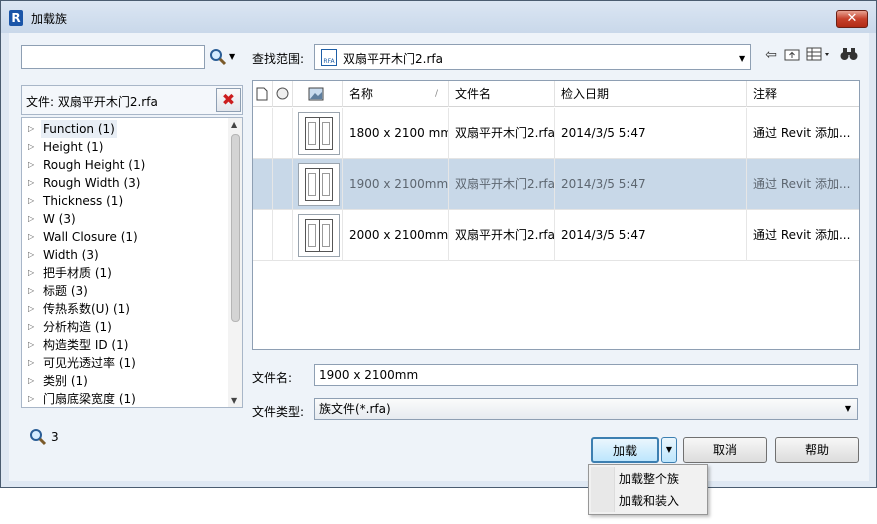  Describe the element at coordinates (396, 94) in the screenshot. I see `name-column-header: 名称 /` at that location.